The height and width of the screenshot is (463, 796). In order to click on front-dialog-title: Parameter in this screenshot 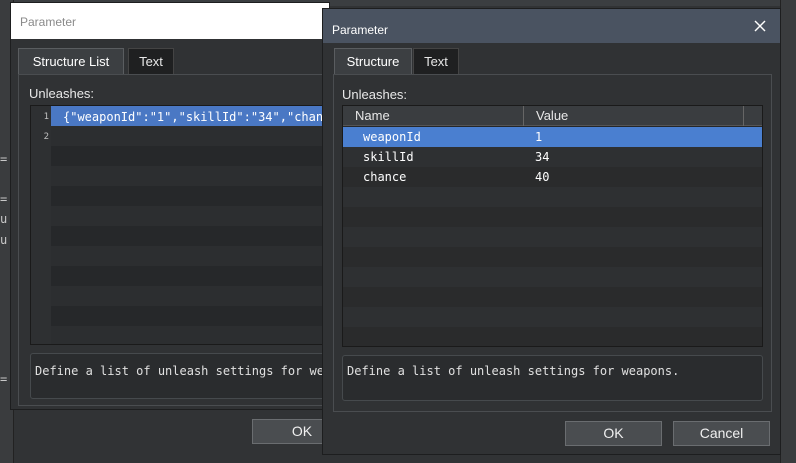, I will do `click(360, 30)`.